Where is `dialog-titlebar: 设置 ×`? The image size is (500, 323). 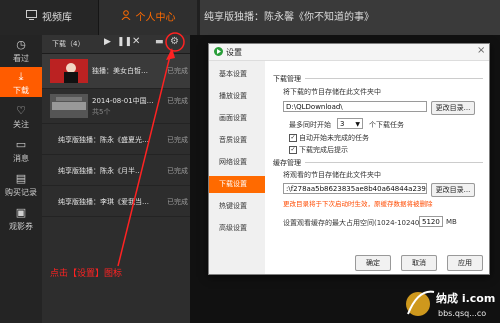 dialog-titlebar: 设置 × is located at coordinates (349, 52).